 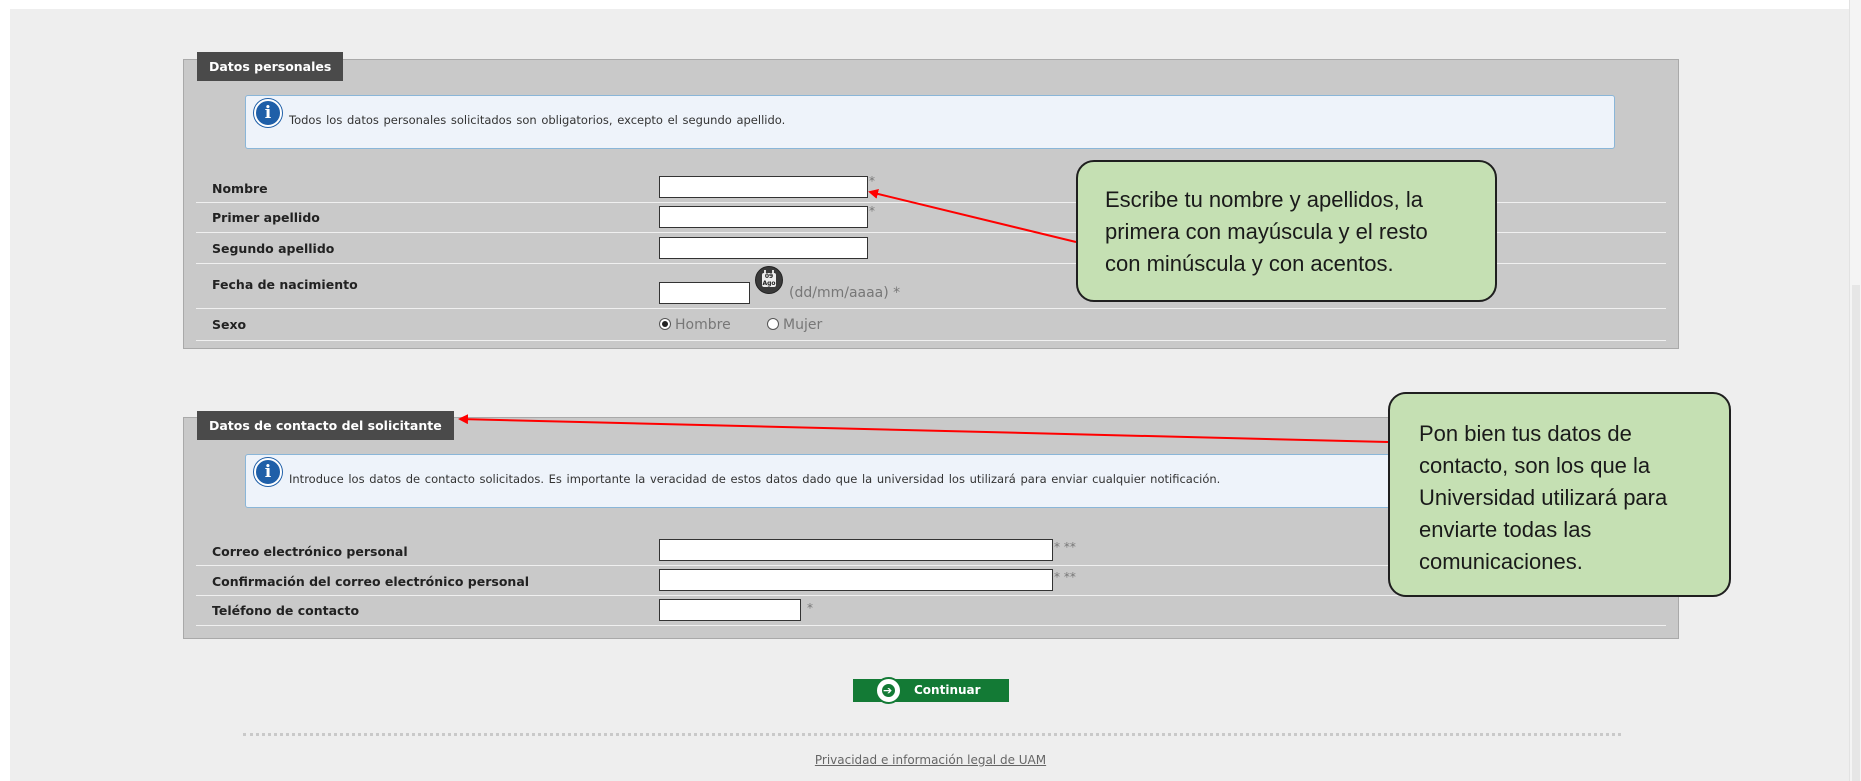 I want to click on calendar-icon: 09 Ago, so click(x=769, y=280).